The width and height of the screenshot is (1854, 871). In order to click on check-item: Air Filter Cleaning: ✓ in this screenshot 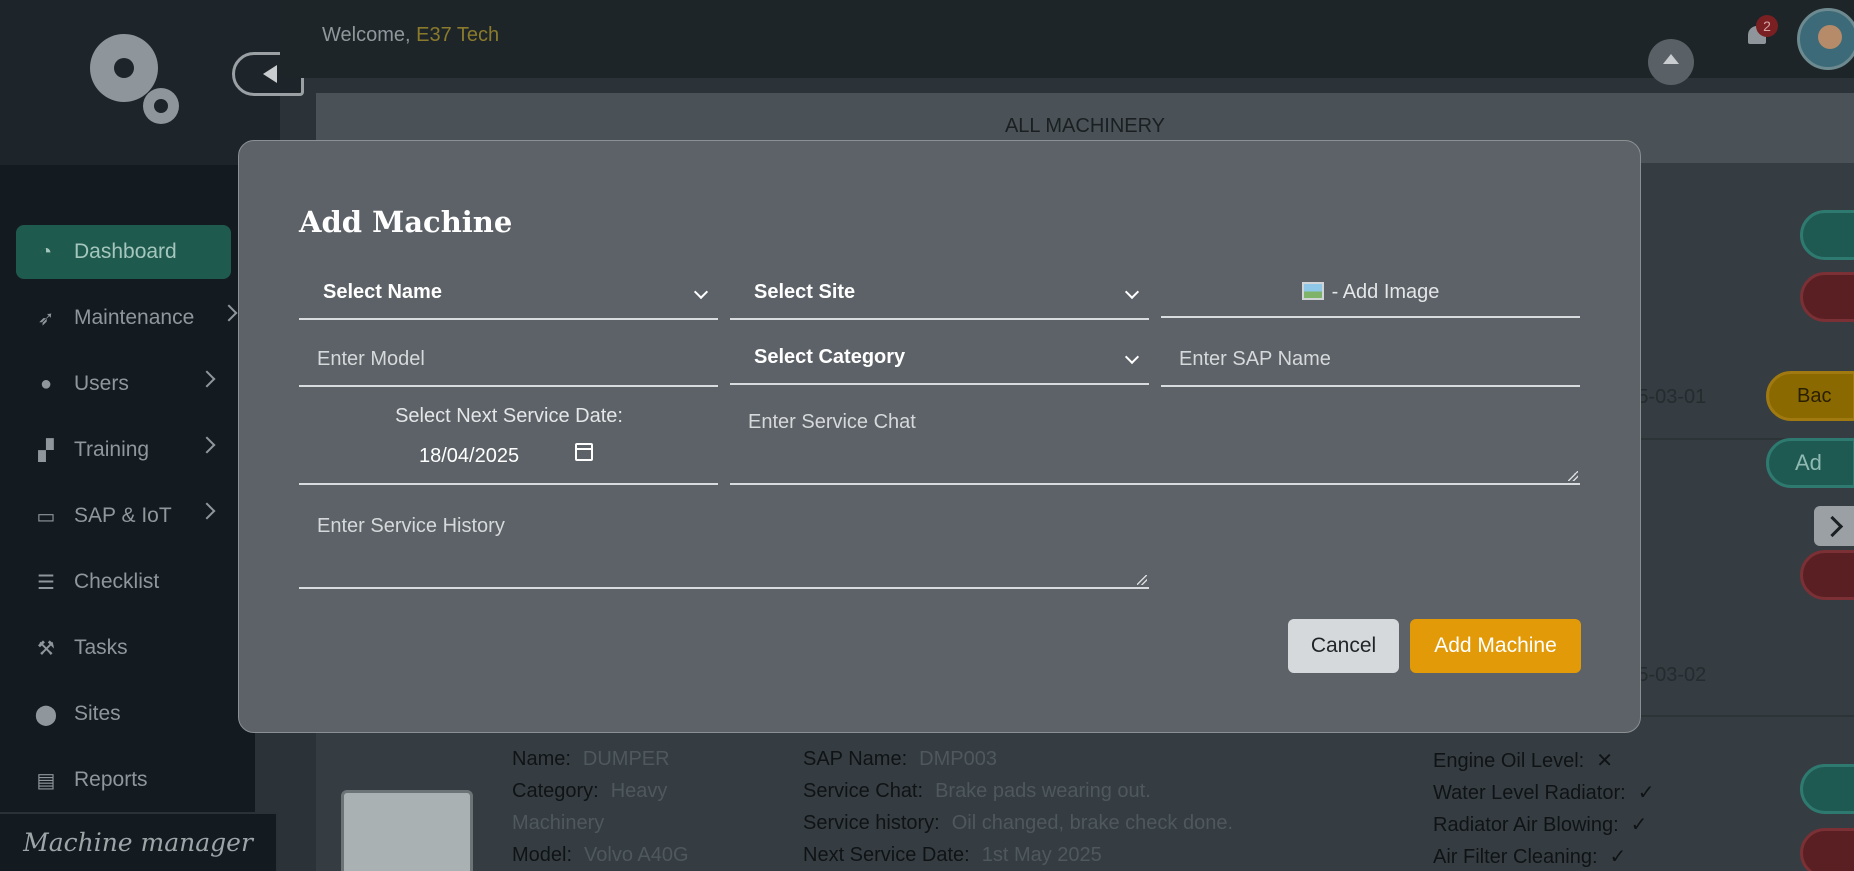, I will do `click(1530, 857)`.